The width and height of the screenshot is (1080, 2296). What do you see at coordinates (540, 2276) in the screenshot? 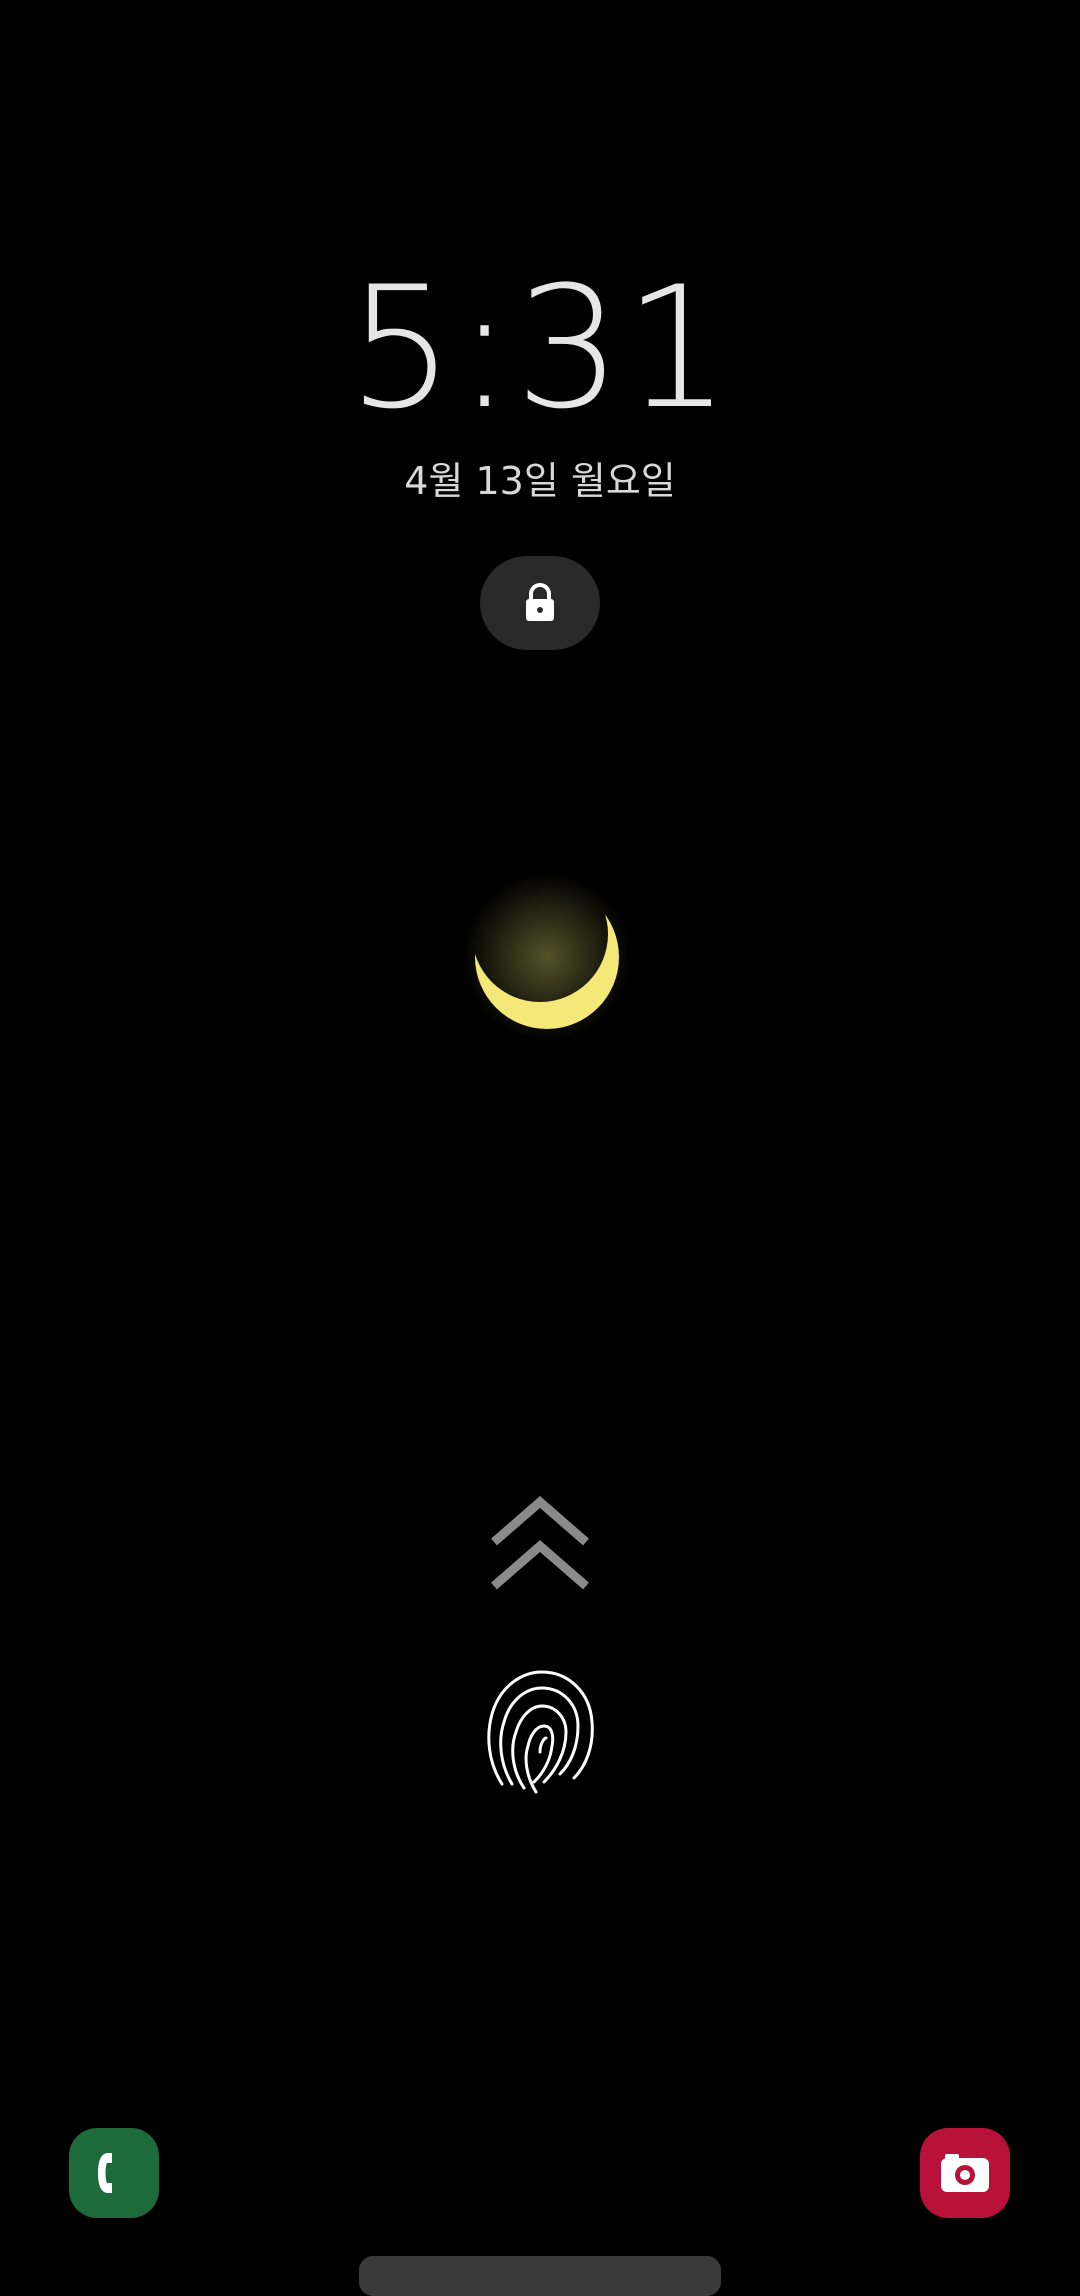
I see `home-indicator` at bounding box center [540, 2276].